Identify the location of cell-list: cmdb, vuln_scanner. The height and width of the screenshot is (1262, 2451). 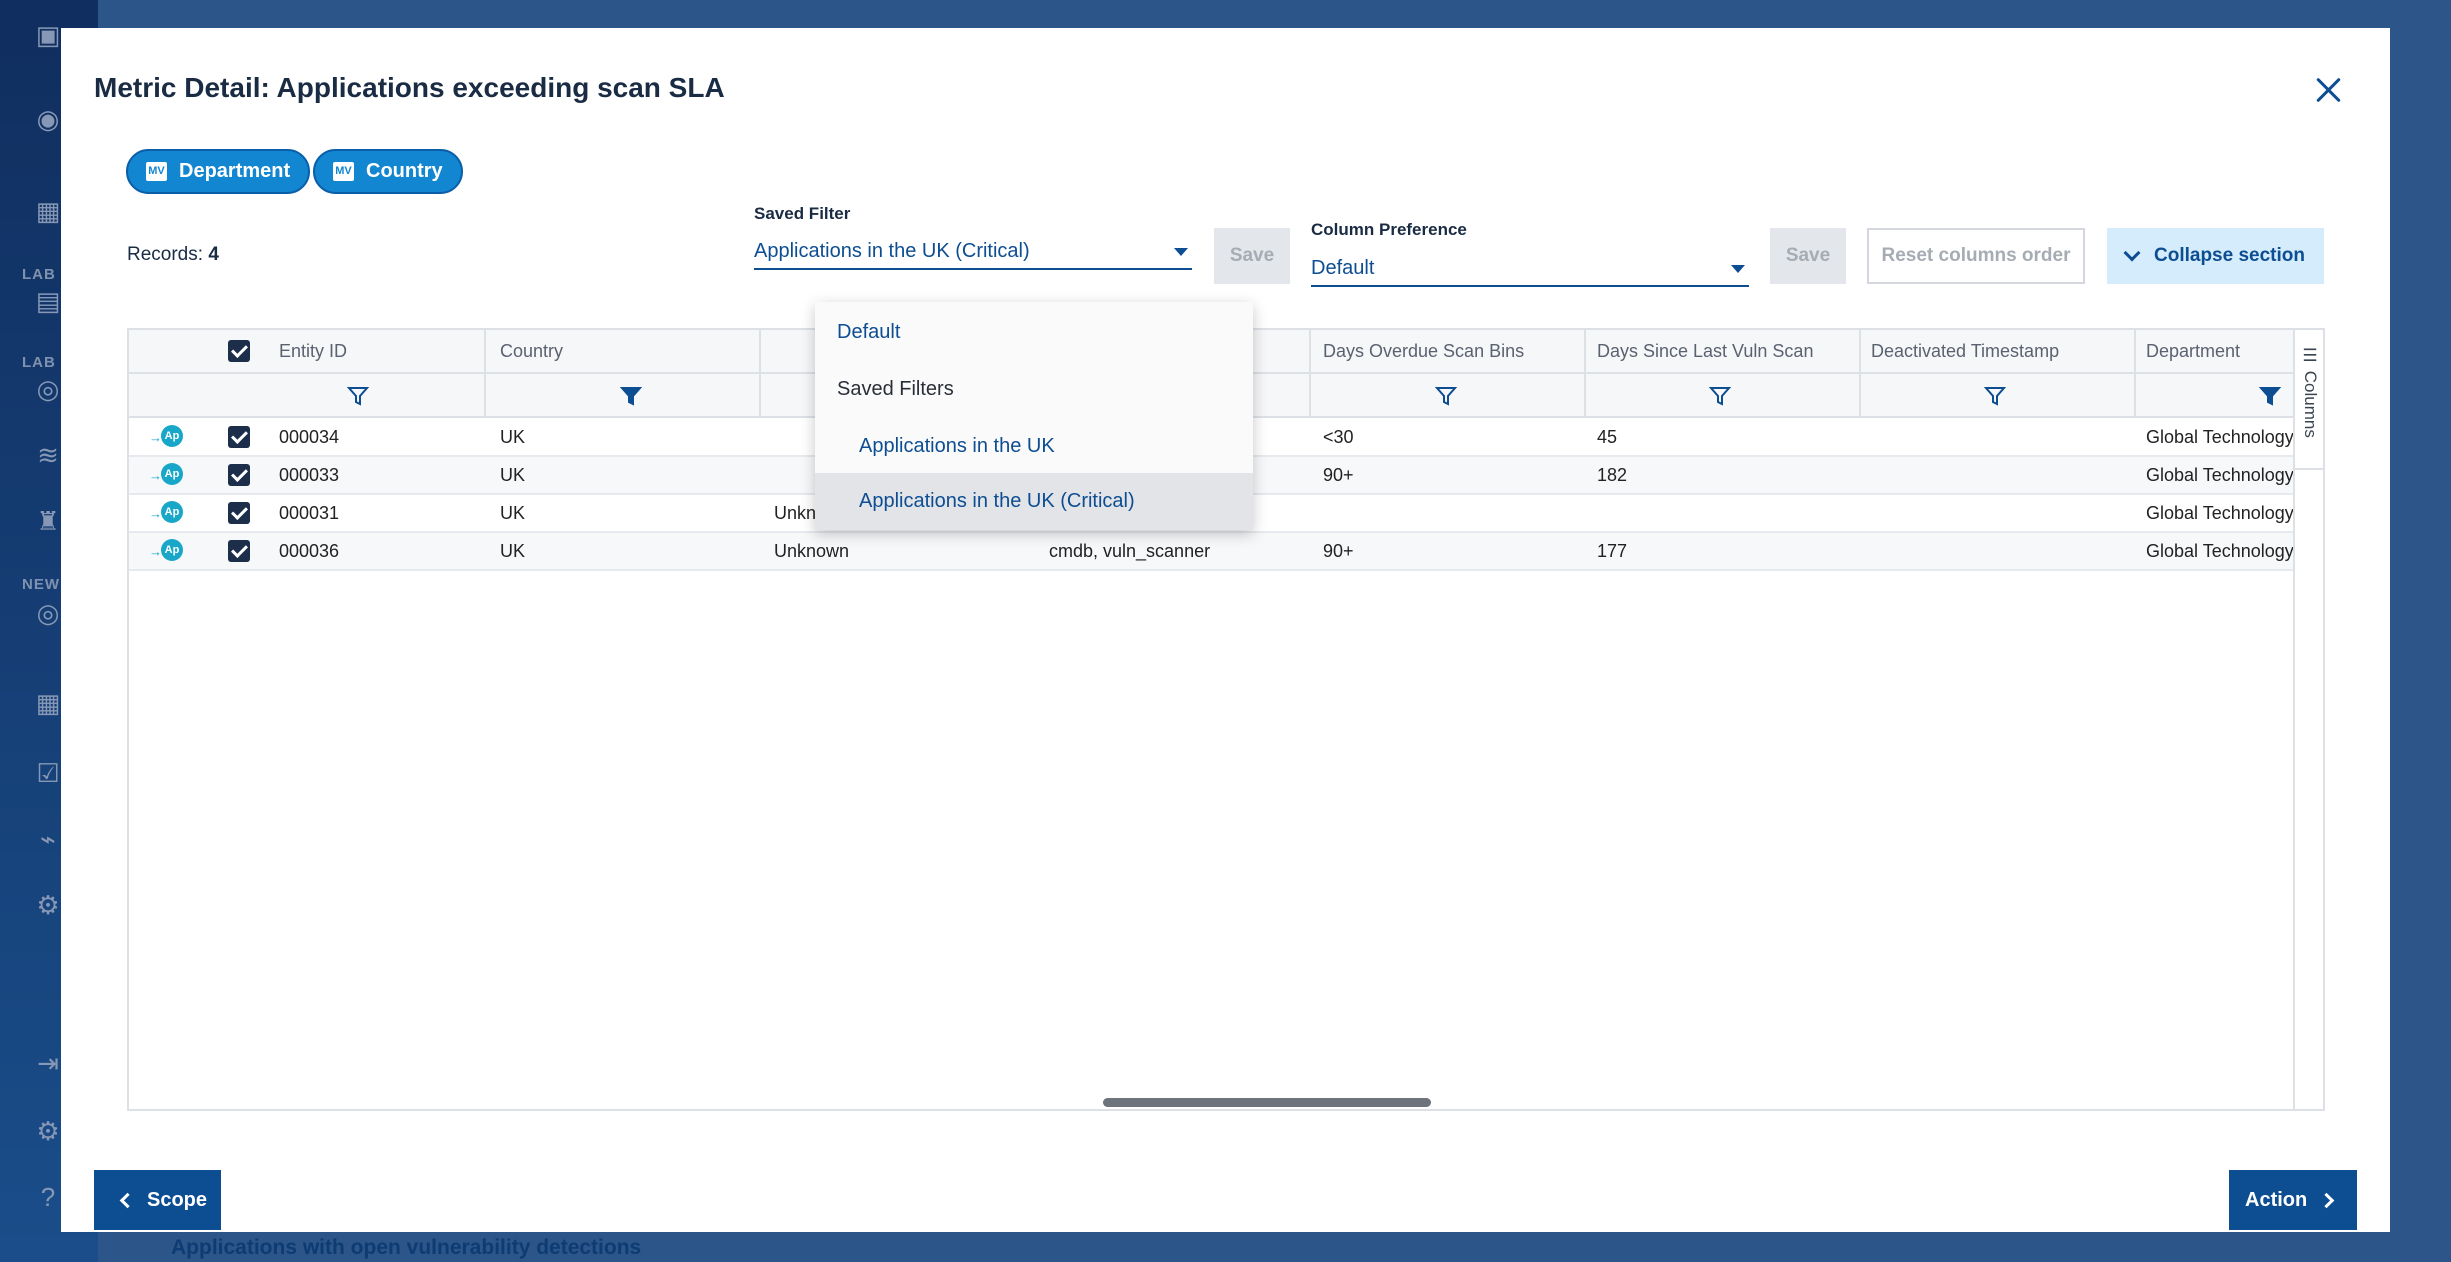
(1130, 550).